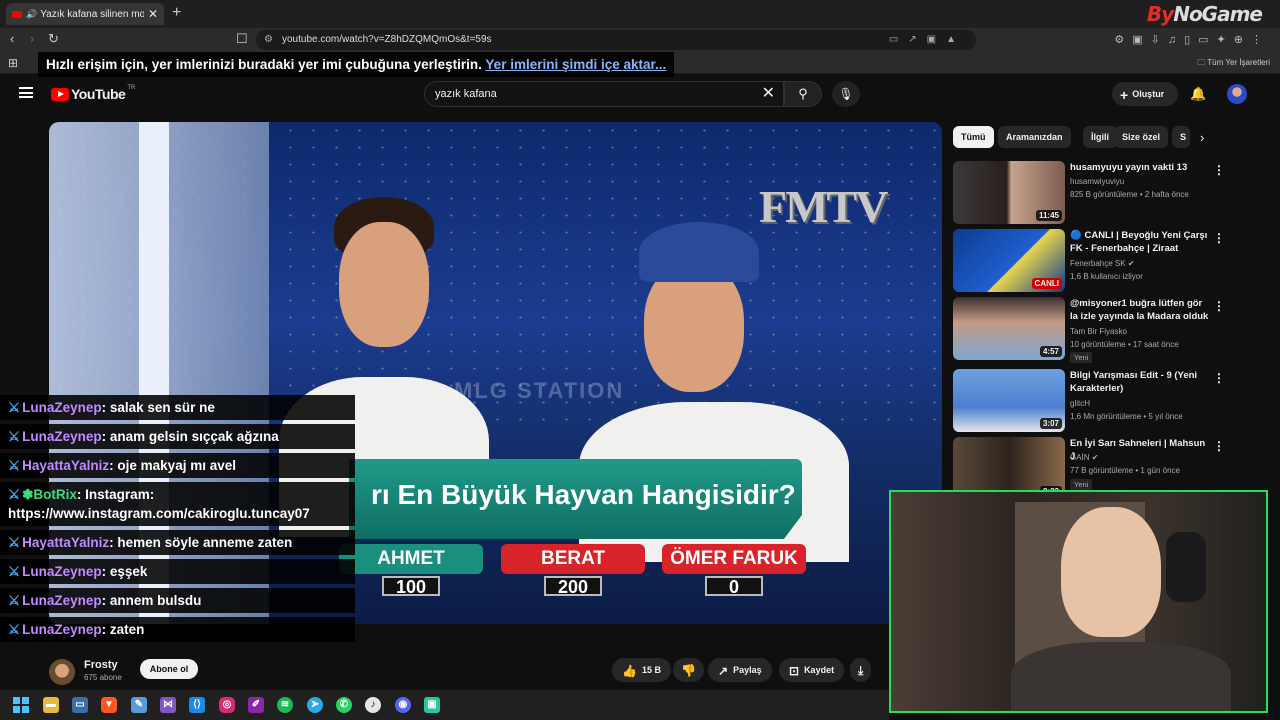 The image size is (1280, 720). Describe the element at coordinates (51, 705) in the screenshot. I see `file-explorer-icon: ▬` at that location.